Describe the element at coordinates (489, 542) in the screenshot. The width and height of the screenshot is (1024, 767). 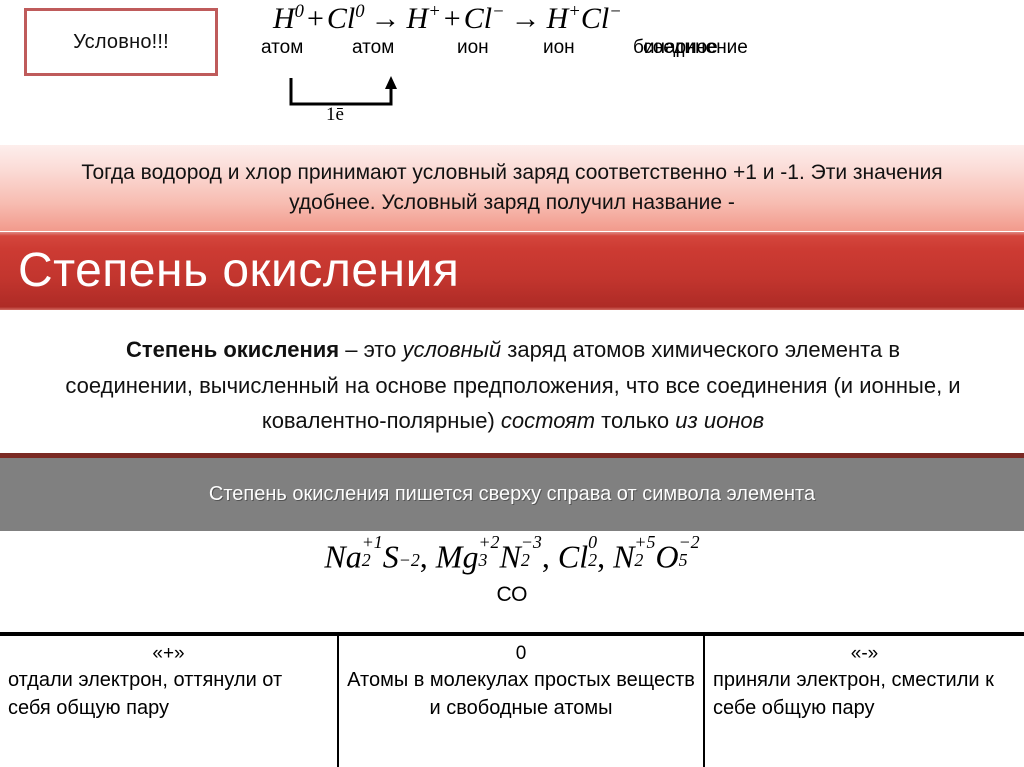
I see `formula-mg-superscript: +2` at that location.